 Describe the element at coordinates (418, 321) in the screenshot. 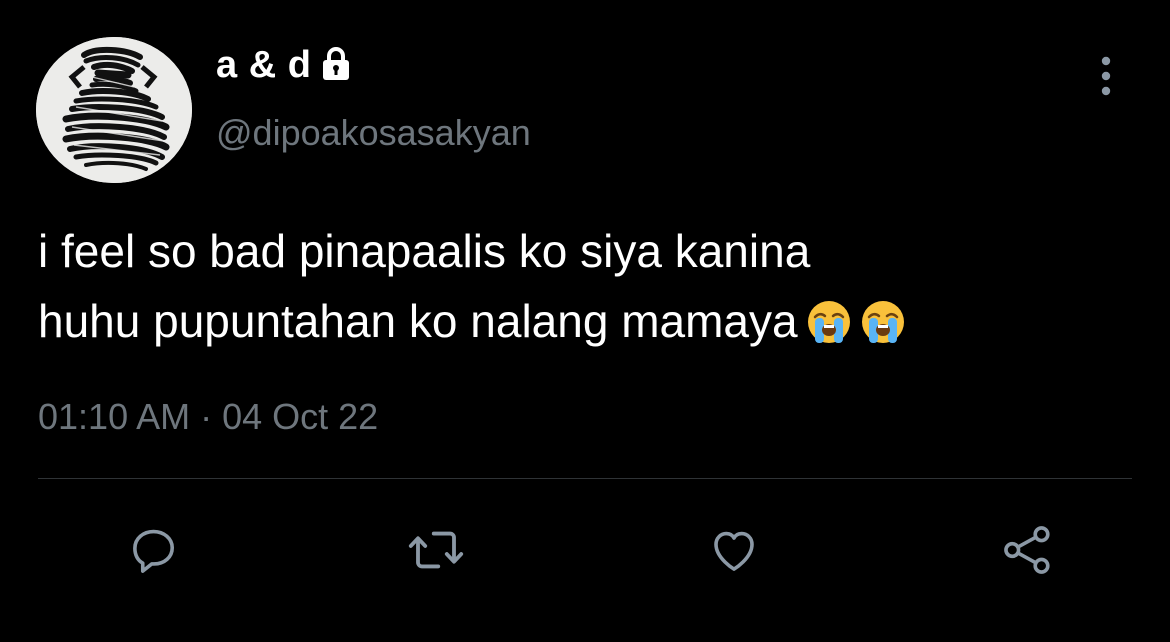

I see `tweet-text-line-2-text: huhu pupuntahan ko nalang mamaya` at that location.